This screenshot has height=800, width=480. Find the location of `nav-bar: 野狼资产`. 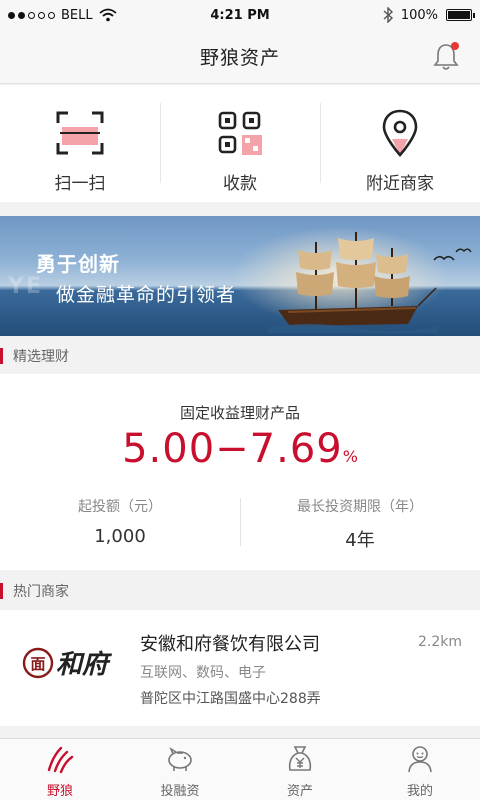

nav-bar: 野狼资产 is located at coordinates (240, 57).